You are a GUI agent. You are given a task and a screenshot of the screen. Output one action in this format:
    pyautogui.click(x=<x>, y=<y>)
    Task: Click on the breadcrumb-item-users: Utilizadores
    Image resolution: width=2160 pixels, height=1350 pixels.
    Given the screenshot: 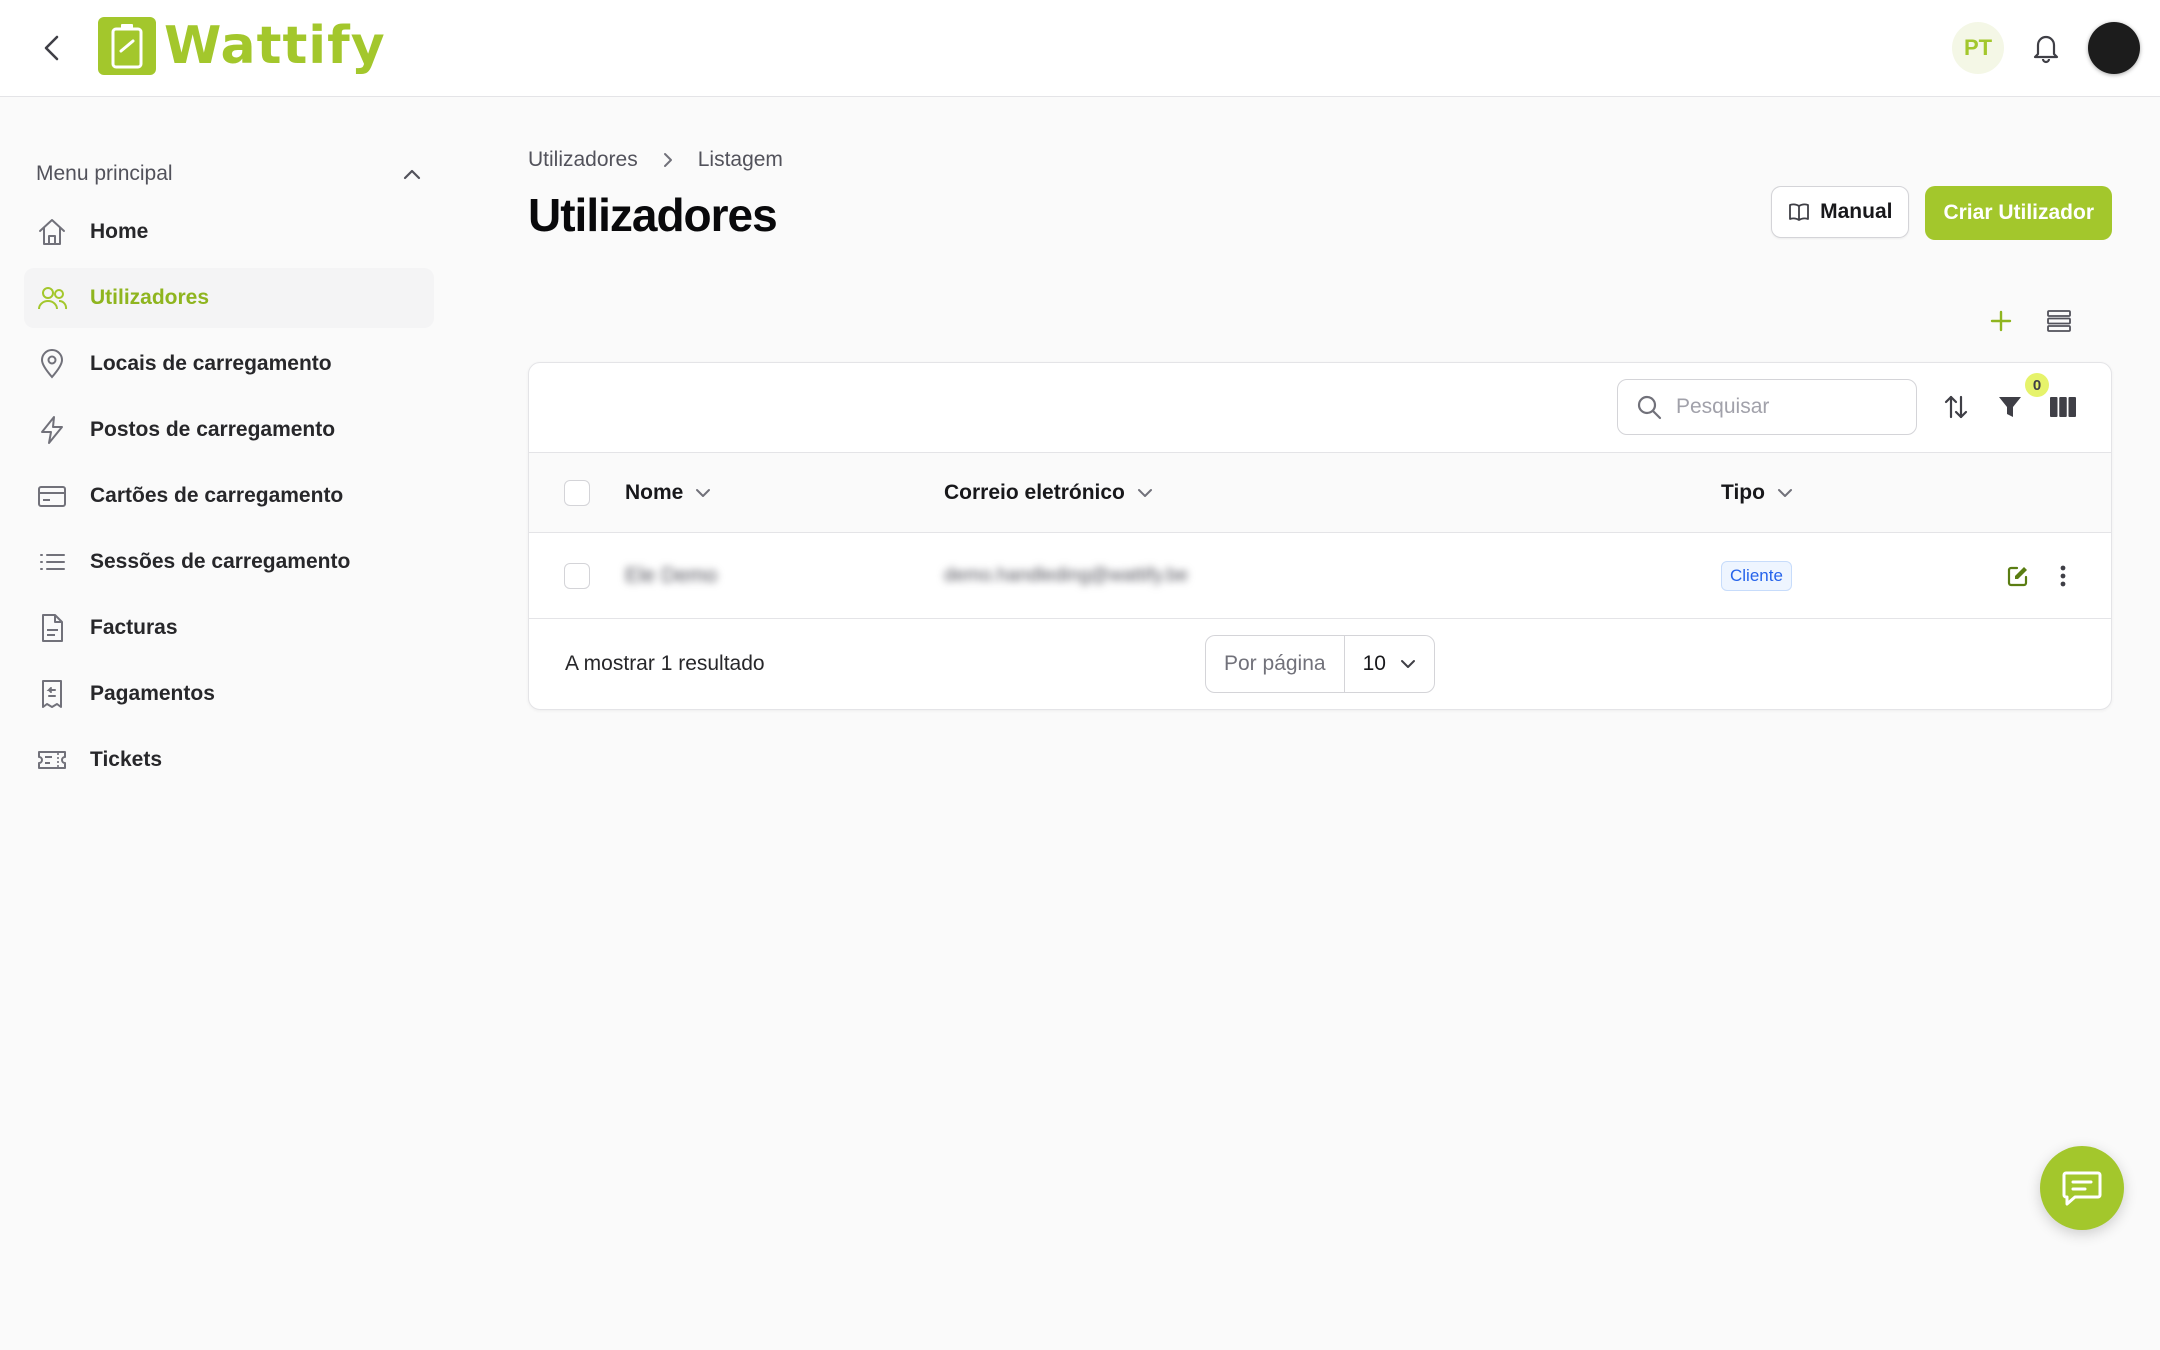 What is the action you would take?
    pyautogui.click(x=583, y=160)
    